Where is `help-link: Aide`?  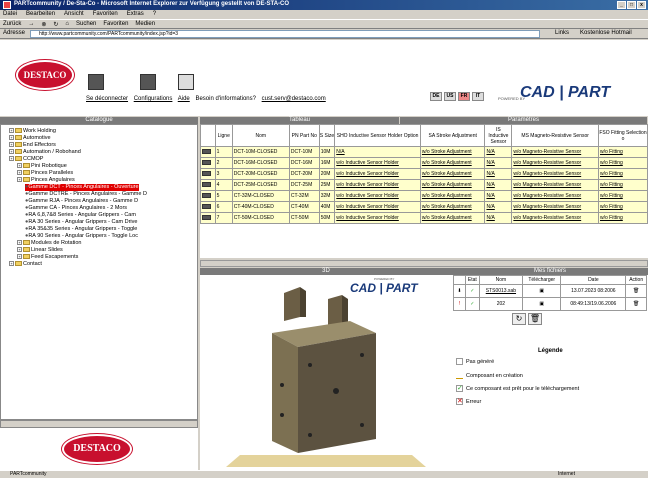 help-link: Aide is located at coordinates (184, 99).